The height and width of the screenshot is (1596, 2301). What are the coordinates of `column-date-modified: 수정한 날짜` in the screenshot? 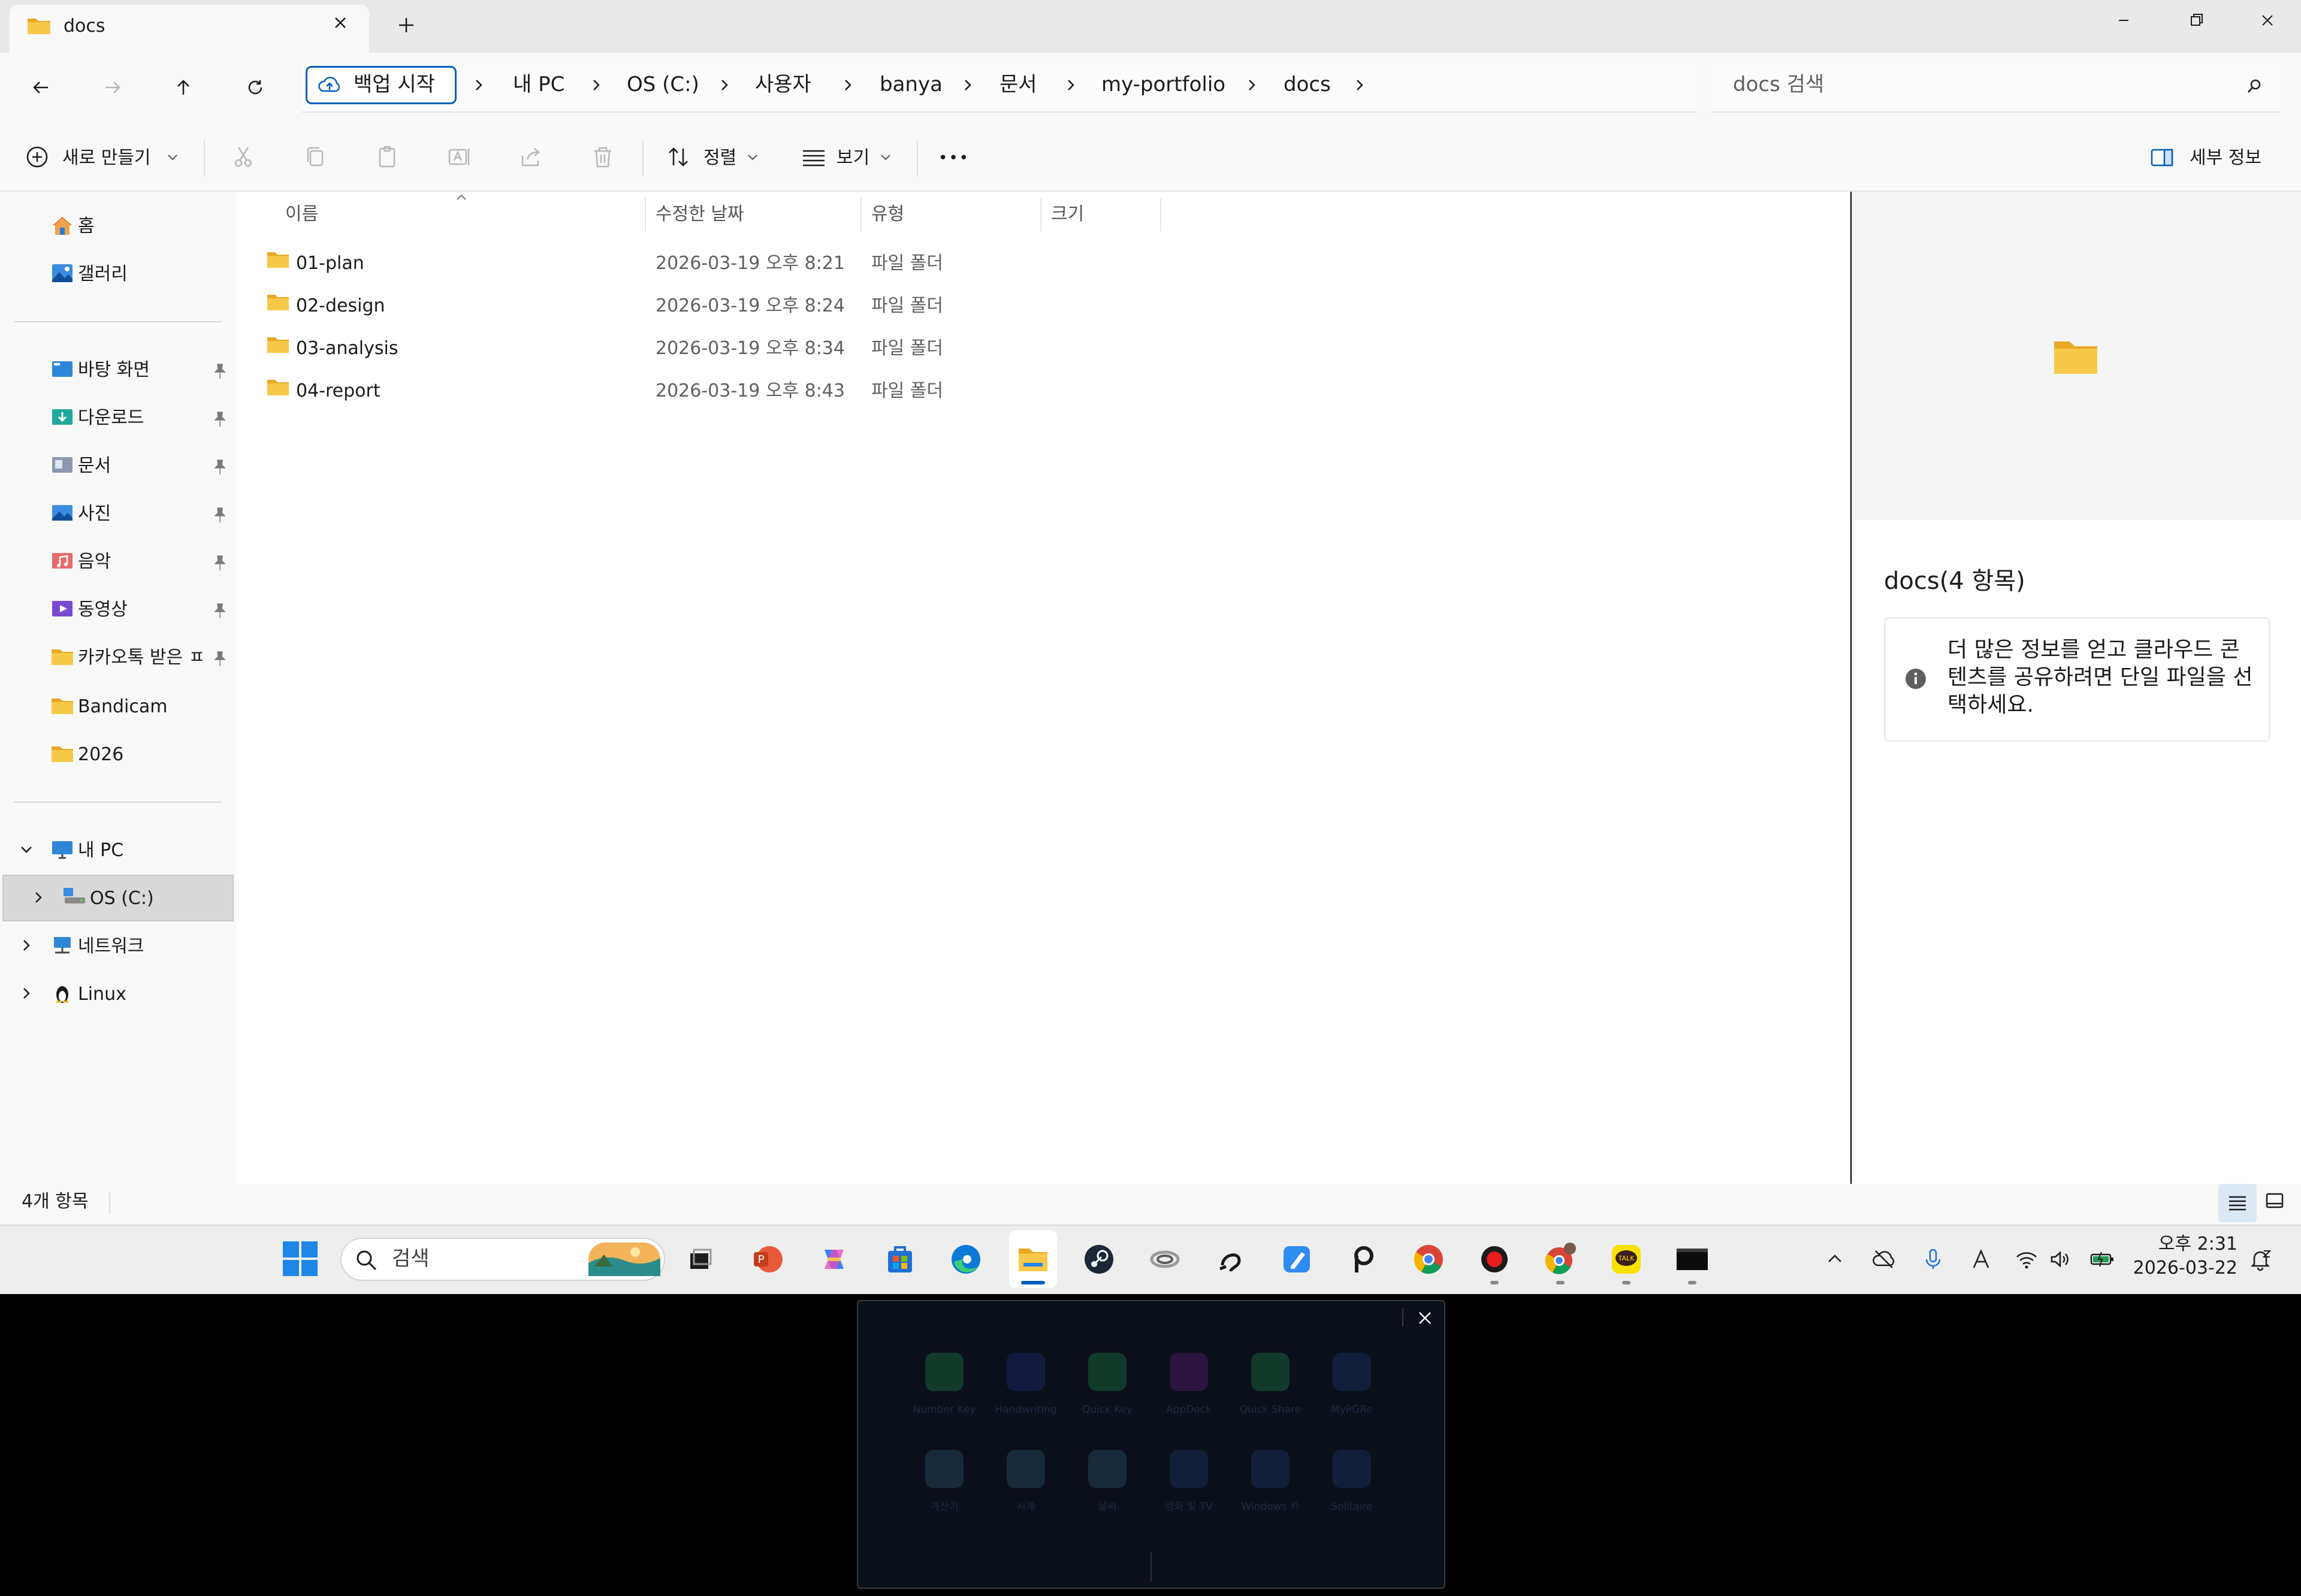 It's located at (700, 214).